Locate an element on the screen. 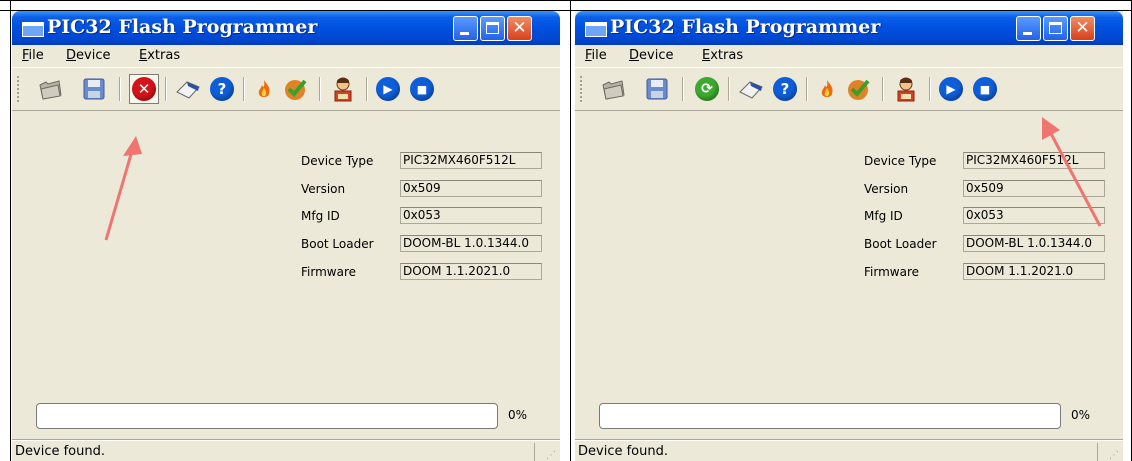 Image resolution: width=1132 pixels, height=461 pixels. firmware-value: DOOM 1.1.2021.0 is located at coordinates (1034, 271).